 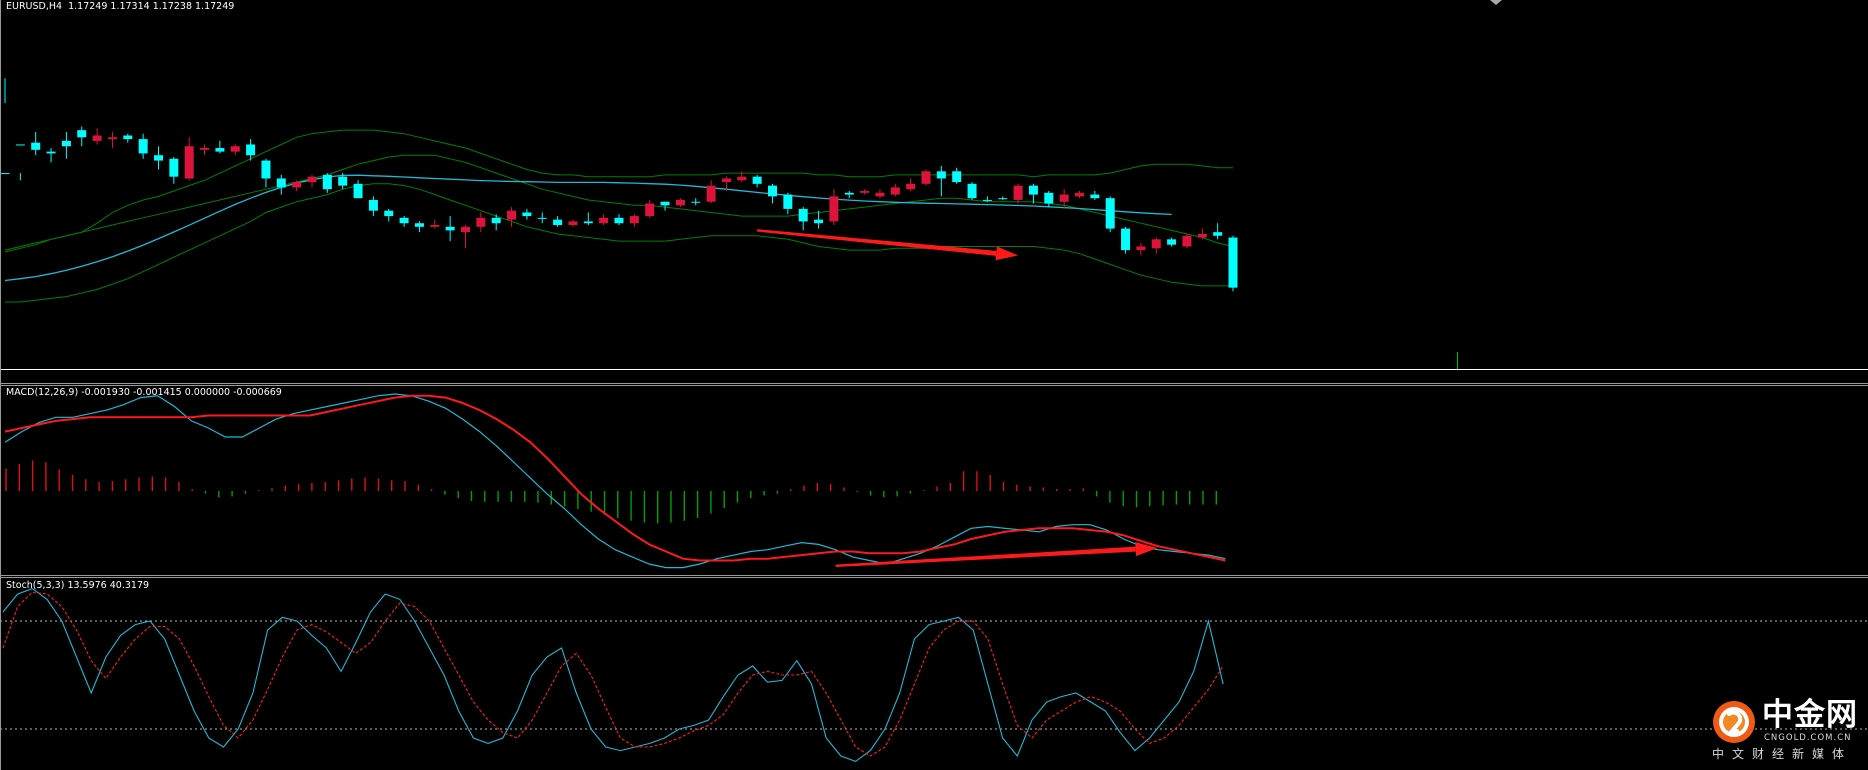 I want to click on cngold-logo-icon, so click(x=1734, y=722).